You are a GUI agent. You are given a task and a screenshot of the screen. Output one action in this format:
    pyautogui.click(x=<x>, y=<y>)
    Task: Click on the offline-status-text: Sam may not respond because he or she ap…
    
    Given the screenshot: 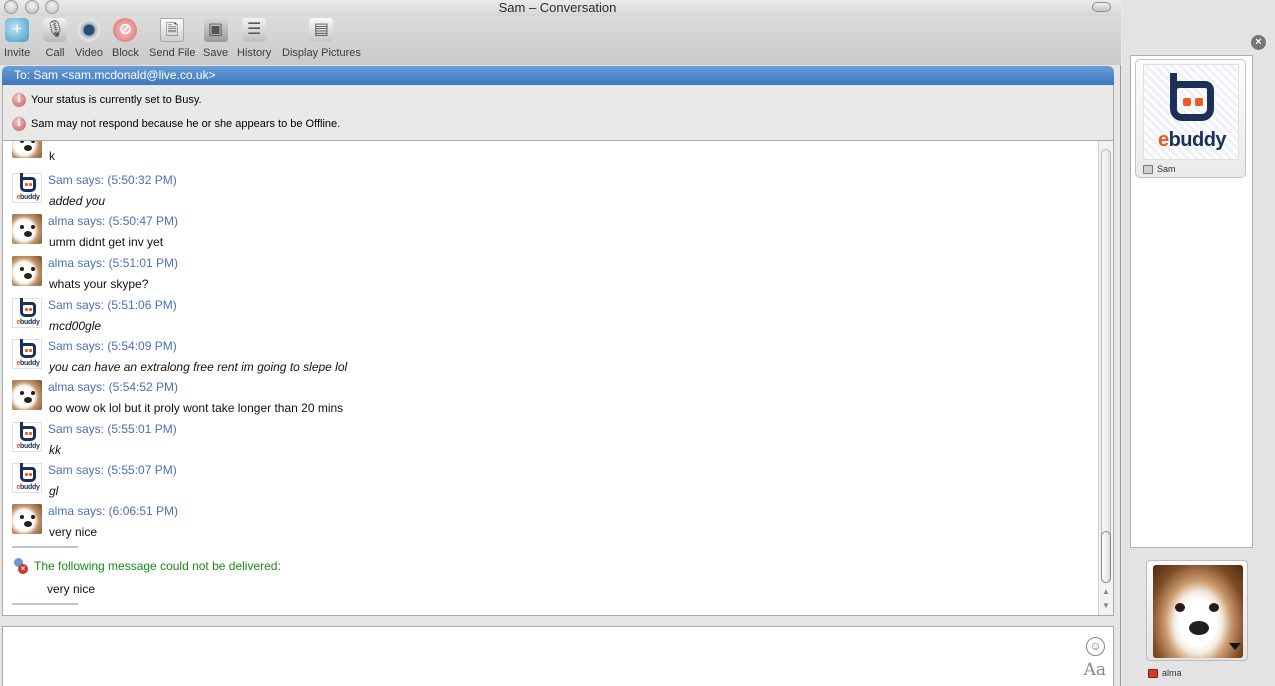 What is the action you would take?
    pyautogui.click(x=186, y=124)
    